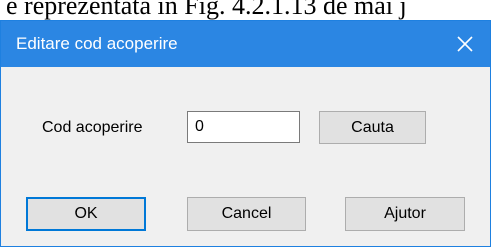 This screenshot has width=491, height=247. I want to click on close-button, so click(465, 44).